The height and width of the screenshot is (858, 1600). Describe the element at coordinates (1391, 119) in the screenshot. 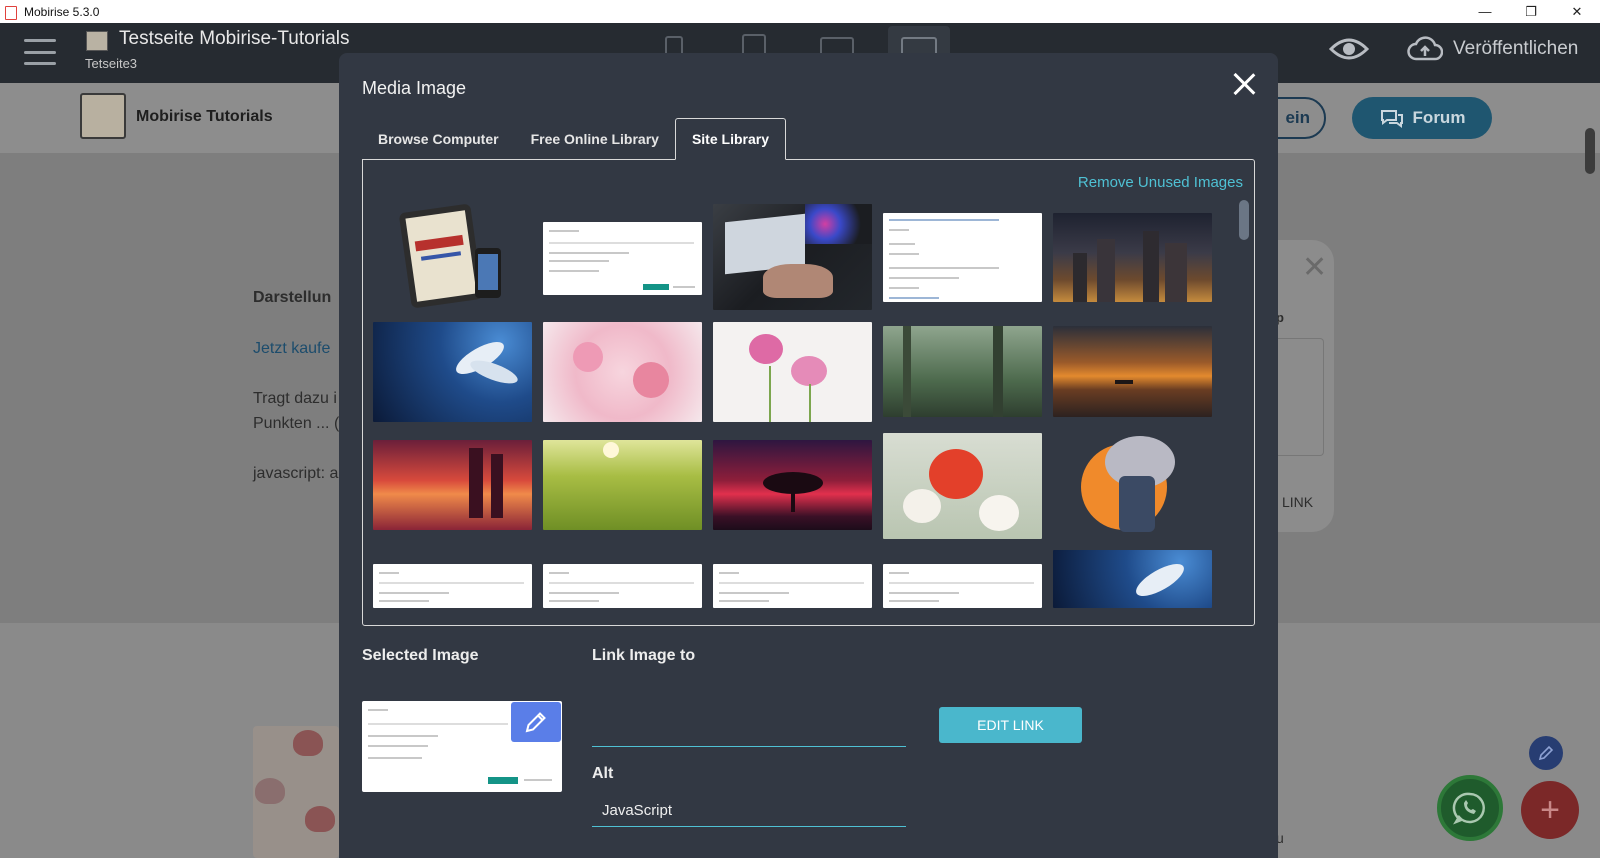

I see `forum-chat-icon` at that location.